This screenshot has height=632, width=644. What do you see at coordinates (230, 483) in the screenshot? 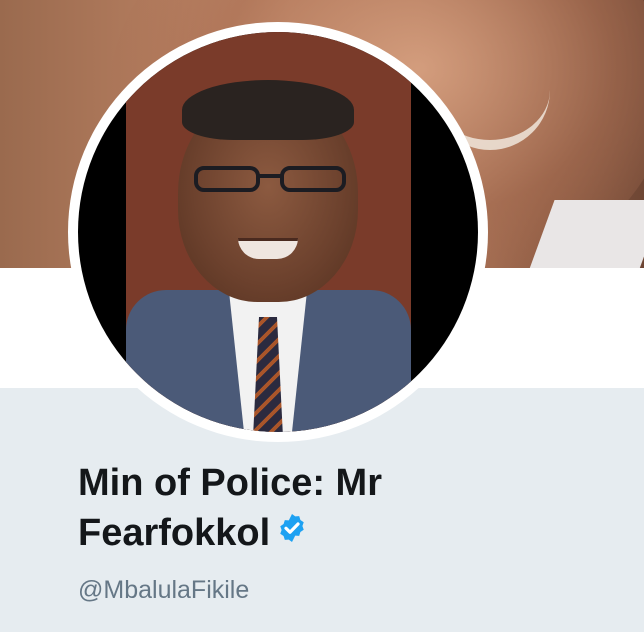
I see `profile-name-line1: Min of Police: Mr` at bounding box center [230, 483].